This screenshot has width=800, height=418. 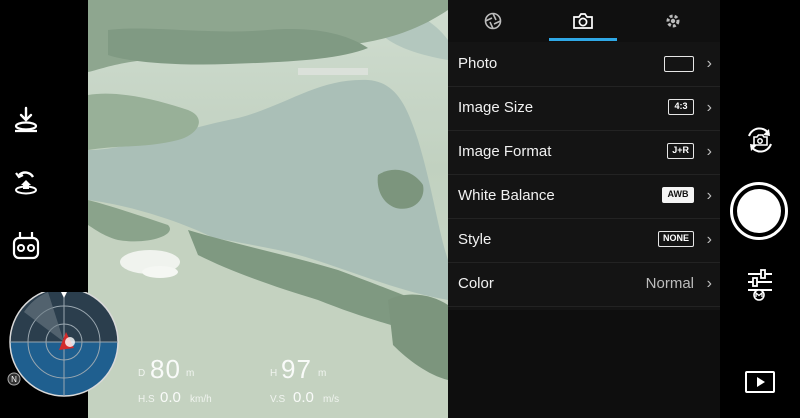 I want to click on flight-telemetry: D 80 m H 97 m H.S 0.0 km/h V.S 0.0 m/s, so click(x=293, y=385).